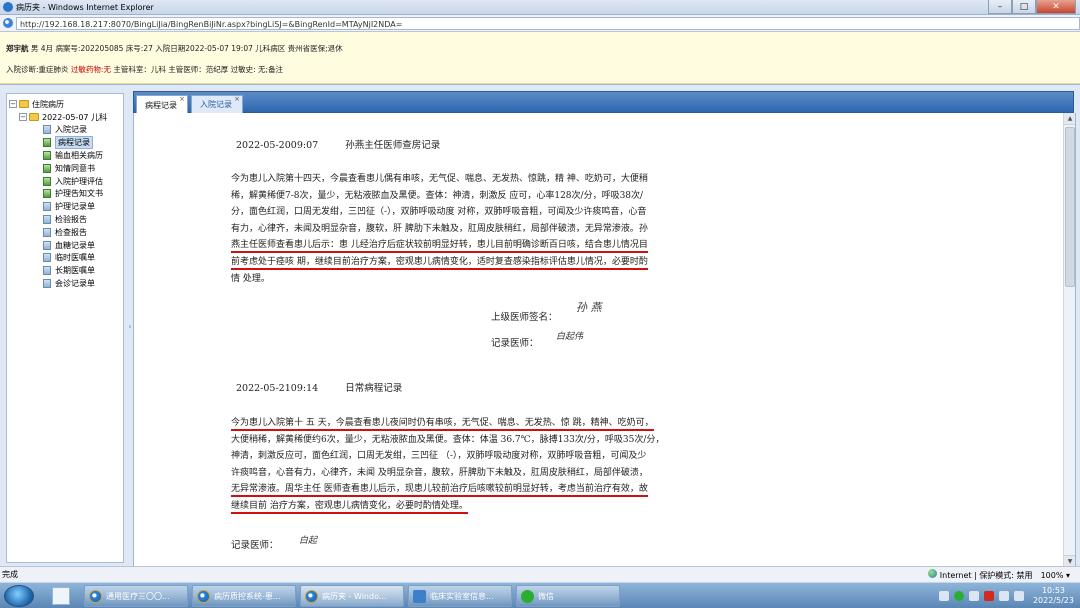  What do you see at coordinates (527, 596) in the screenshot?
I see `wechat-icon` at bounding box center [527, 596].